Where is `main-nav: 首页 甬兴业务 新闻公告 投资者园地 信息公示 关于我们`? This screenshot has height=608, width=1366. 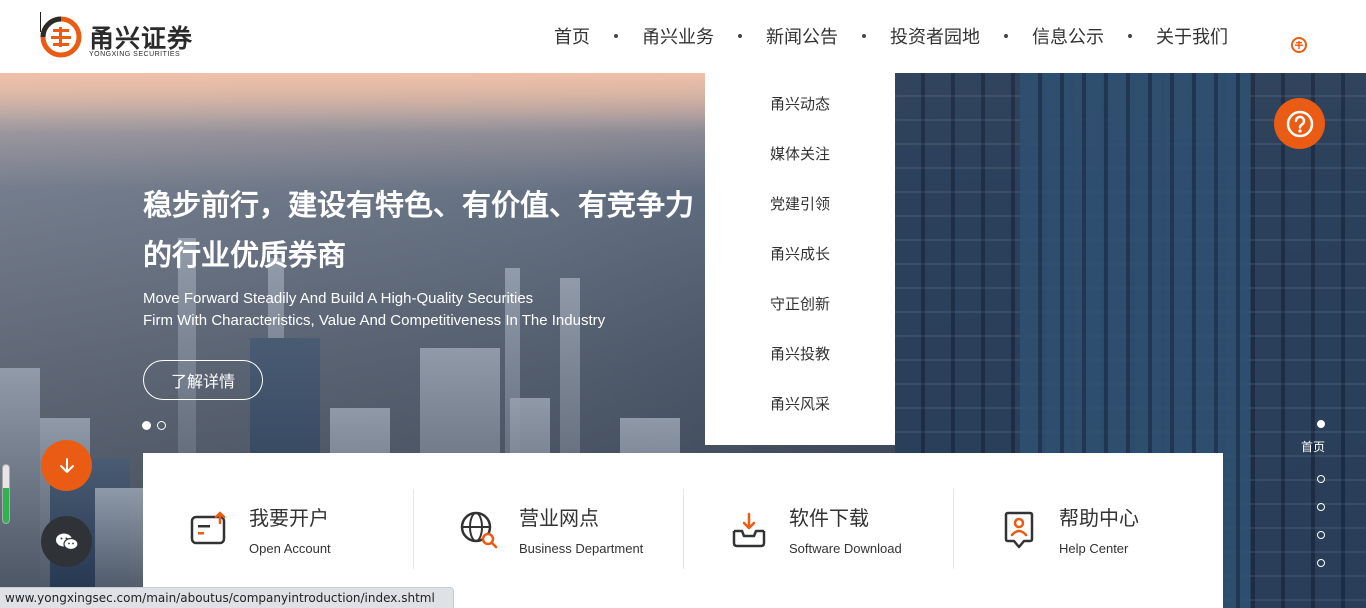 main-nav: 首页 甬兴业务 新闻公告 投资者园地 信息公示 关于我们 is located at coordinates (891, 36).